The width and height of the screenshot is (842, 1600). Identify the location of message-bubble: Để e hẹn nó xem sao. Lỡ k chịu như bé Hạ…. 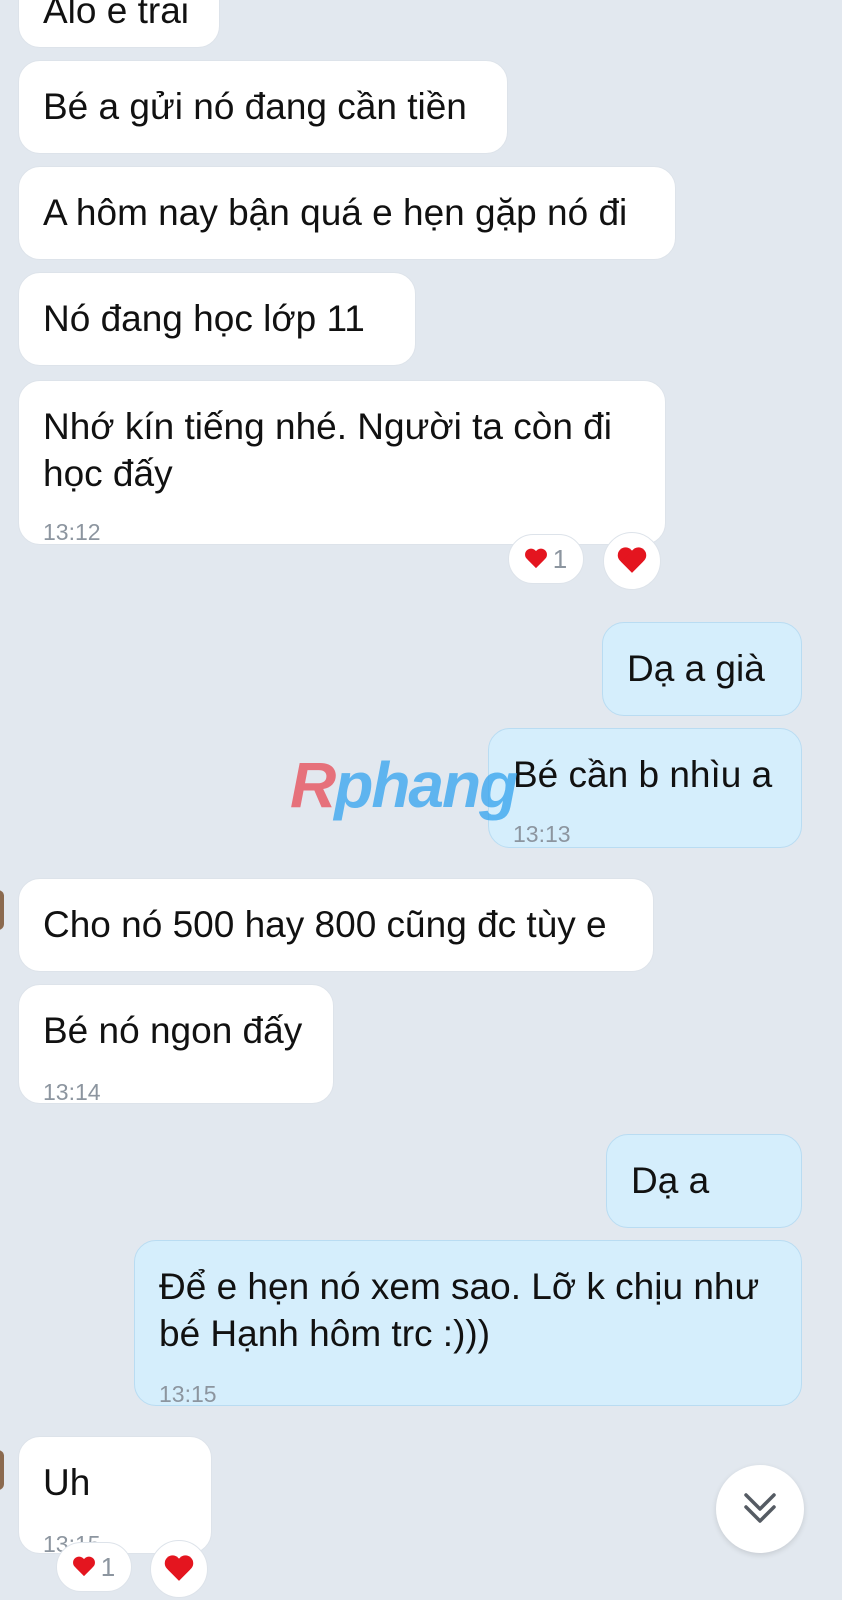
(468, 1323).